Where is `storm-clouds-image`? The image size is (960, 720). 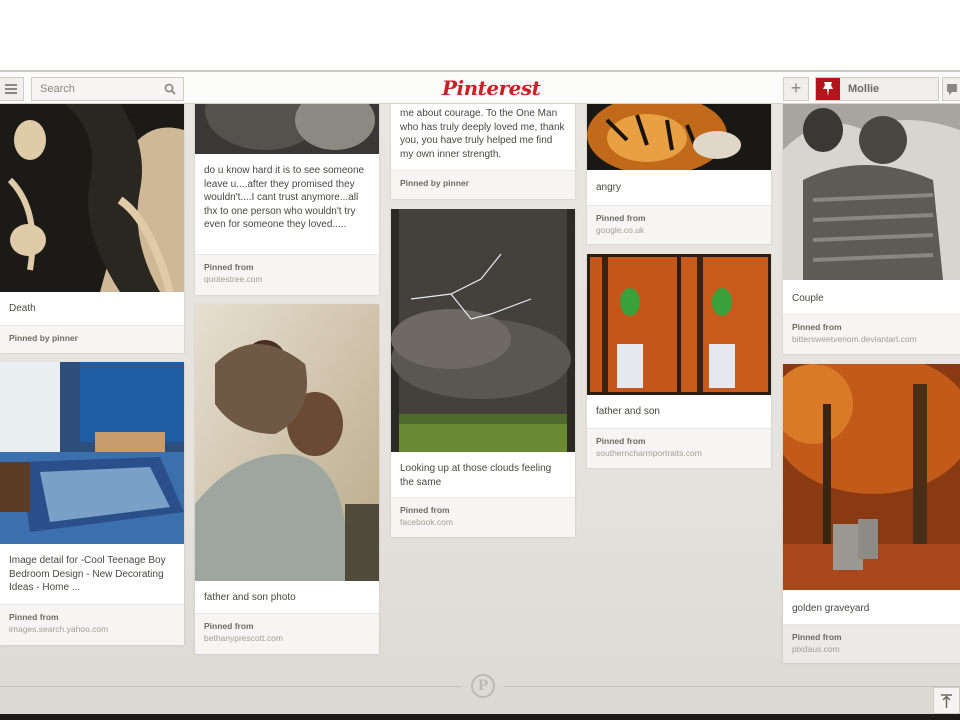
storm-clouds-image is located at coordinates (483, 330).